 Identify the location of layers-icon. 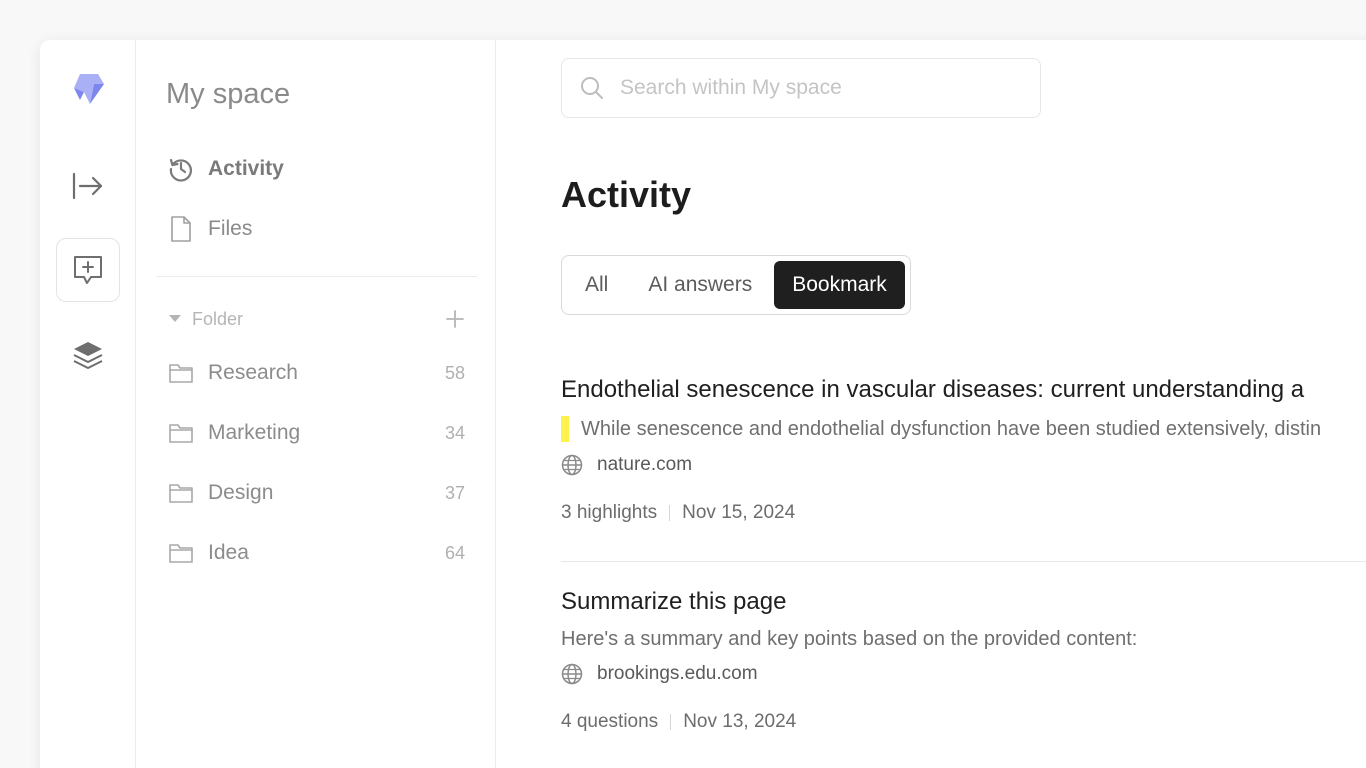
(88, 355).